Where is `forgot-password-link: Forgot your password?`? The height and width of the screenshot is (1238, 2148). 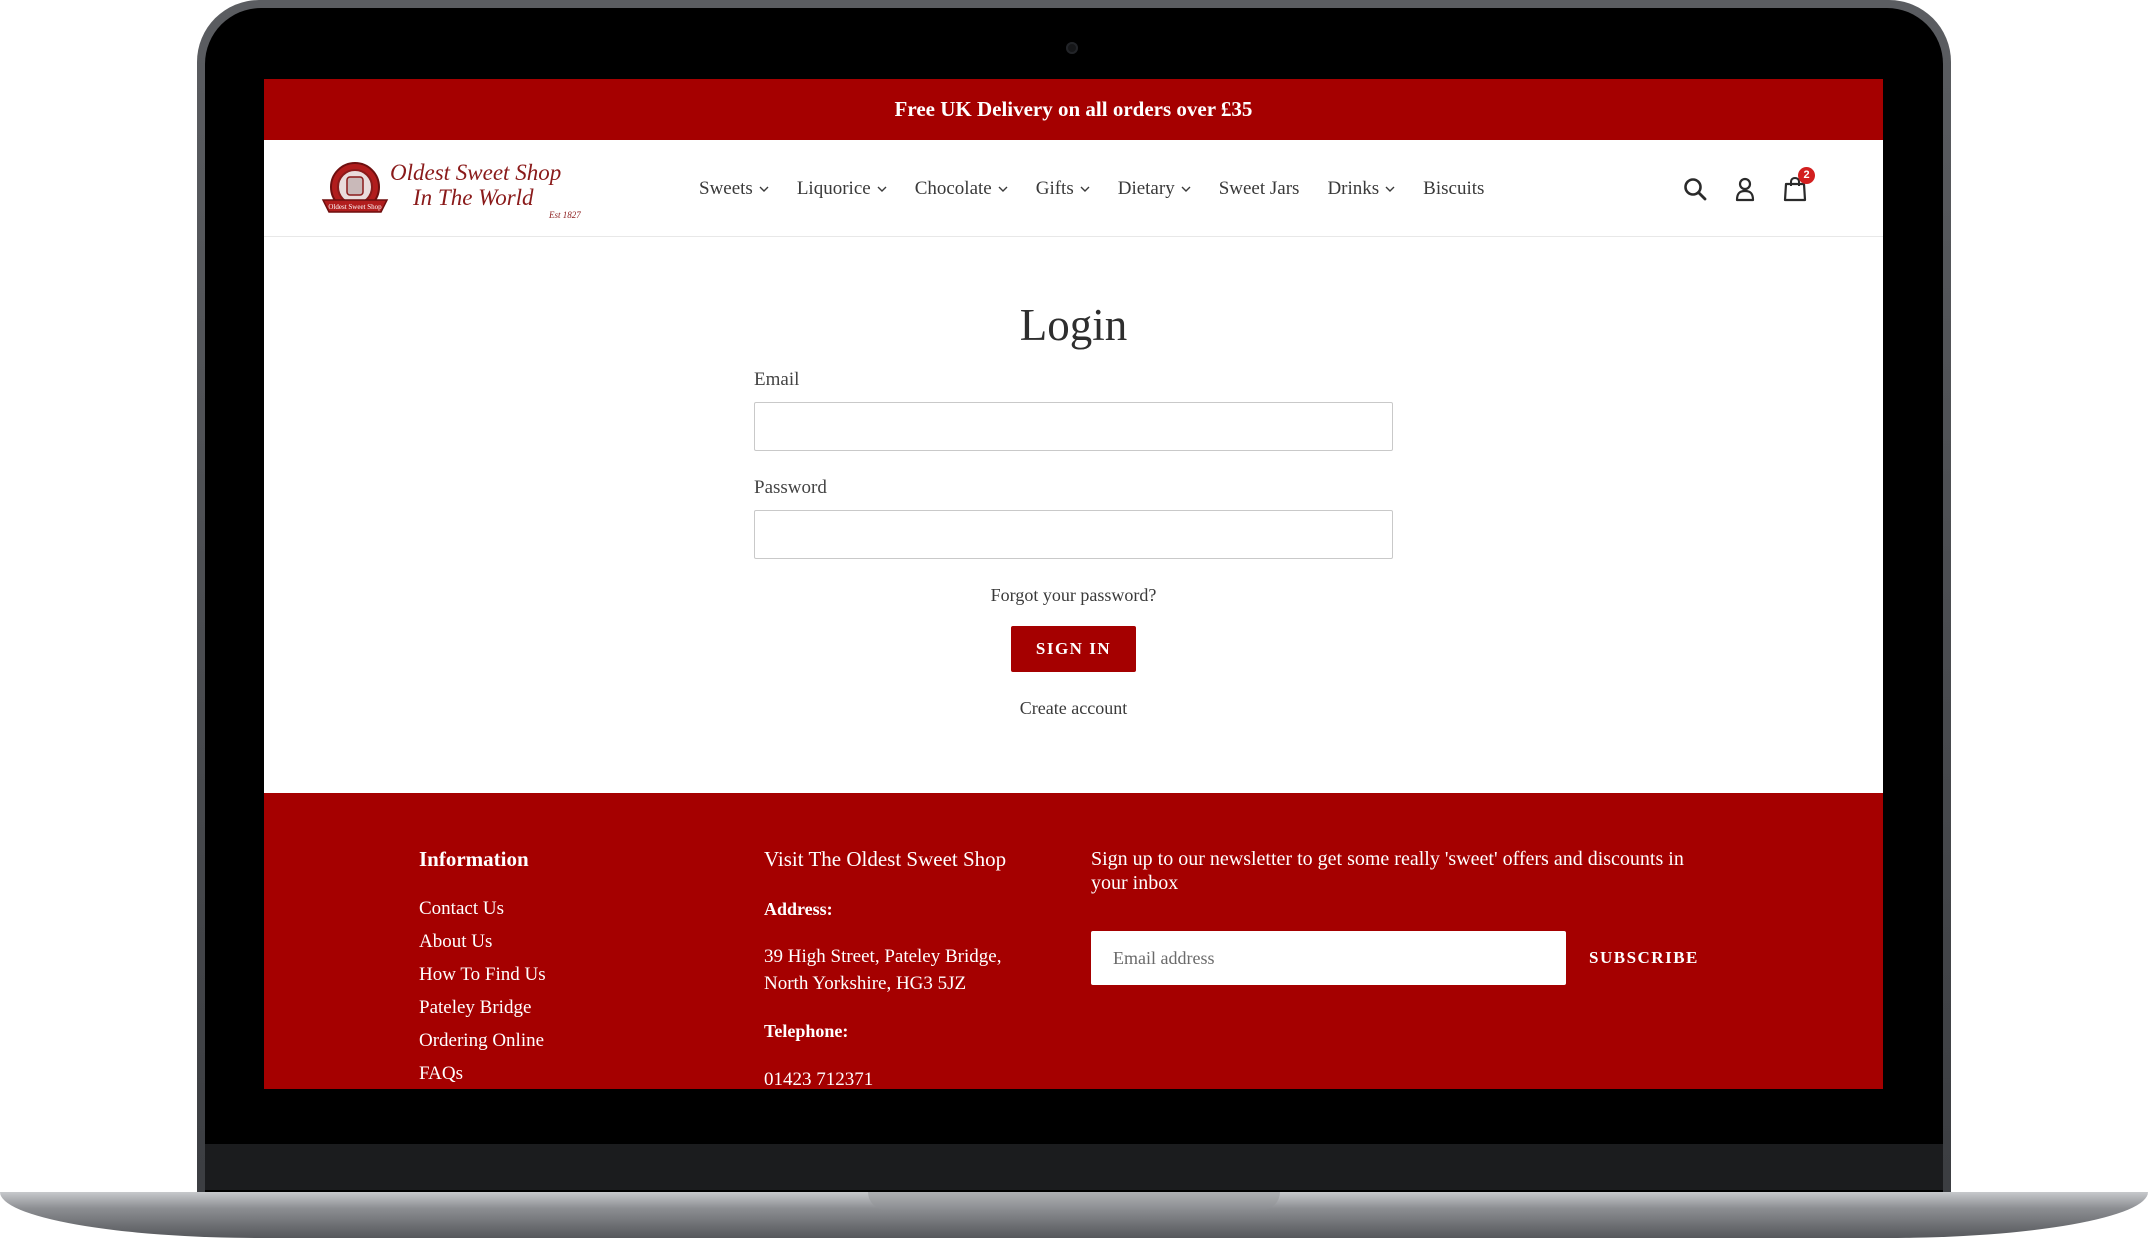
forgot-password-link: Forgot your password? is located at coordinates (1073, 595).